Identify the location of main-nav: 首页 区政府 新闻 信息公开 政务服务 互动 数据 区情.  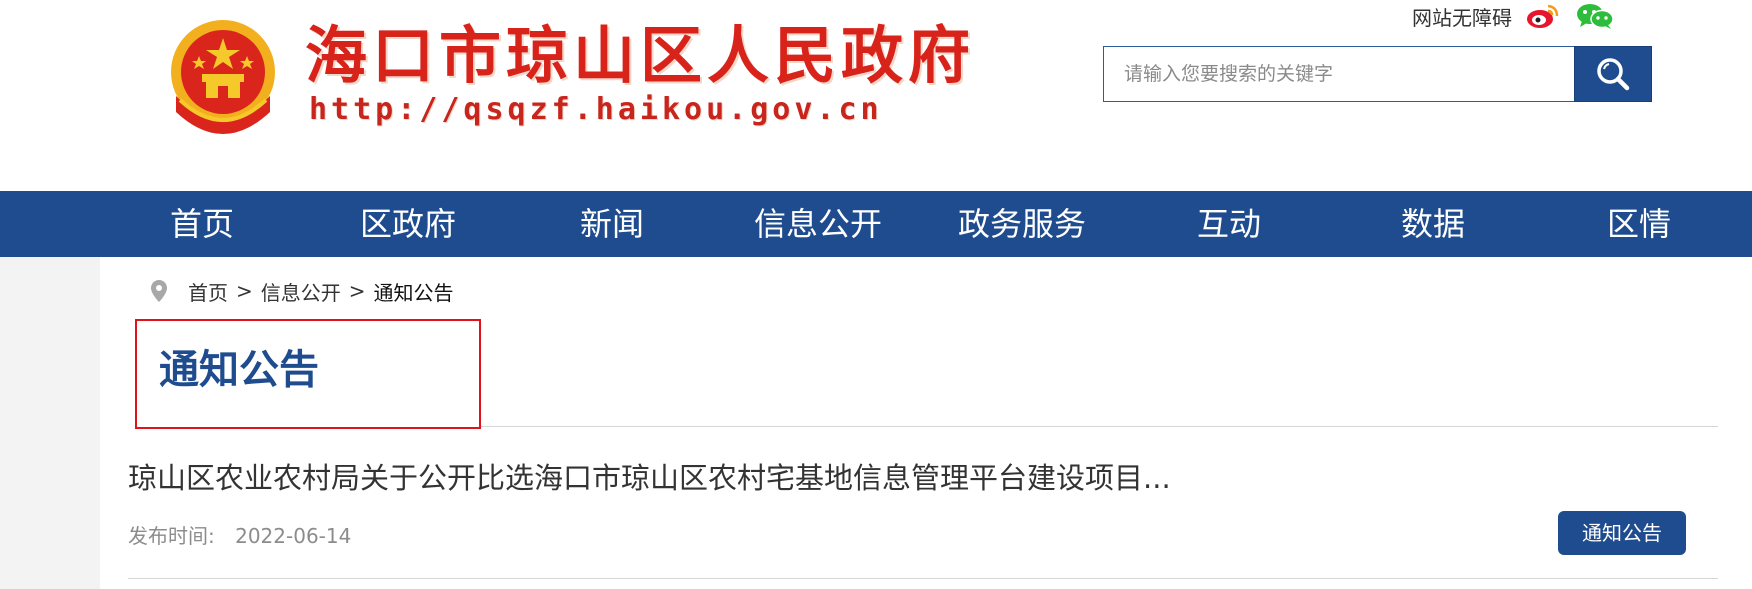
(876, 224).